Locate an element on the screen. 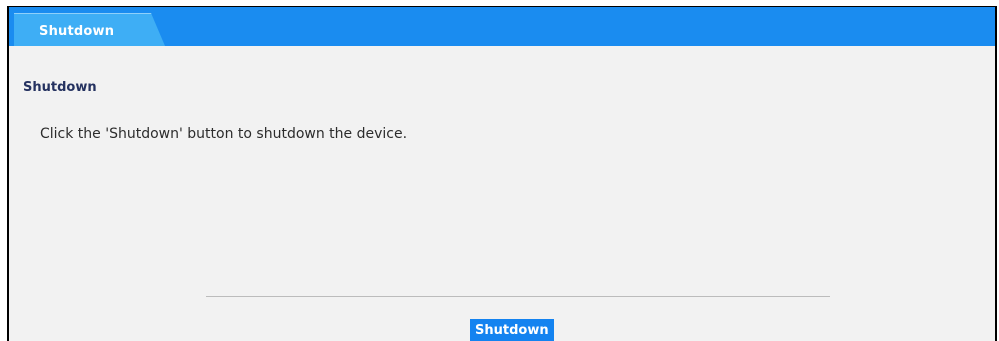 This screenshot has height=341, width=999. tab-shutdown: Shutdown is located at coordinates (89, 29).